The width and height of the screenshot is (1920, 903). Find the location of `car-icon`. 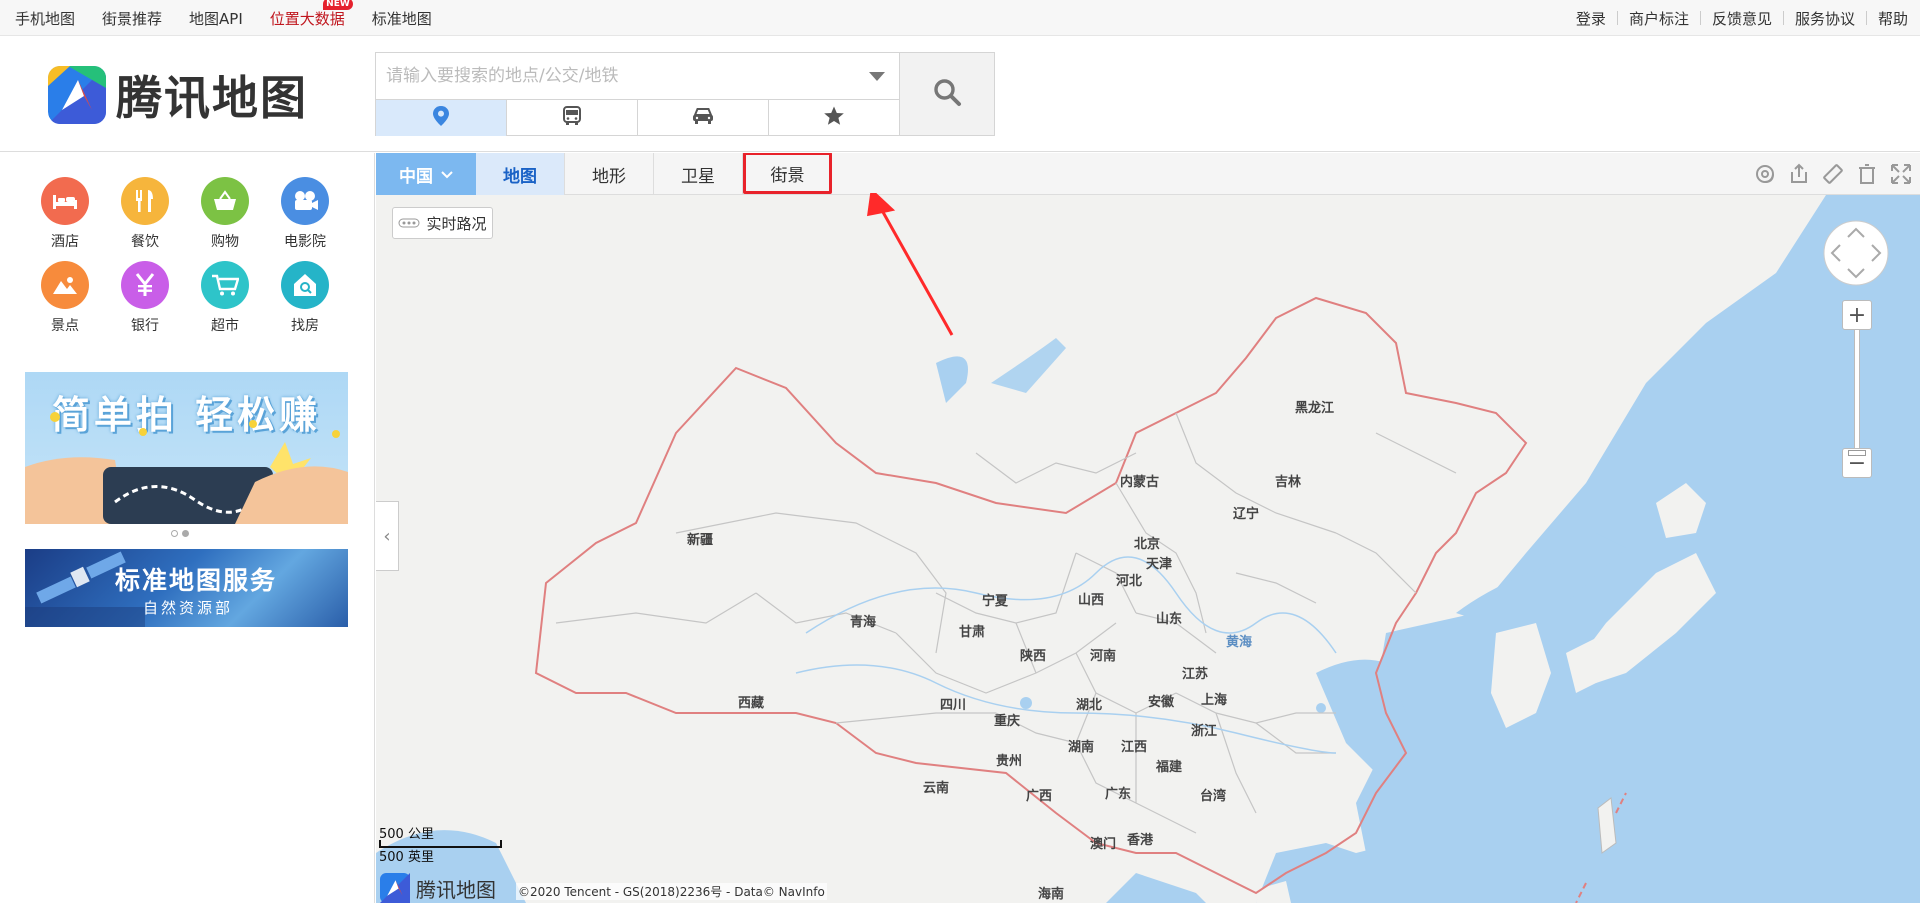

car-icon is located at coordinates (703, 118).